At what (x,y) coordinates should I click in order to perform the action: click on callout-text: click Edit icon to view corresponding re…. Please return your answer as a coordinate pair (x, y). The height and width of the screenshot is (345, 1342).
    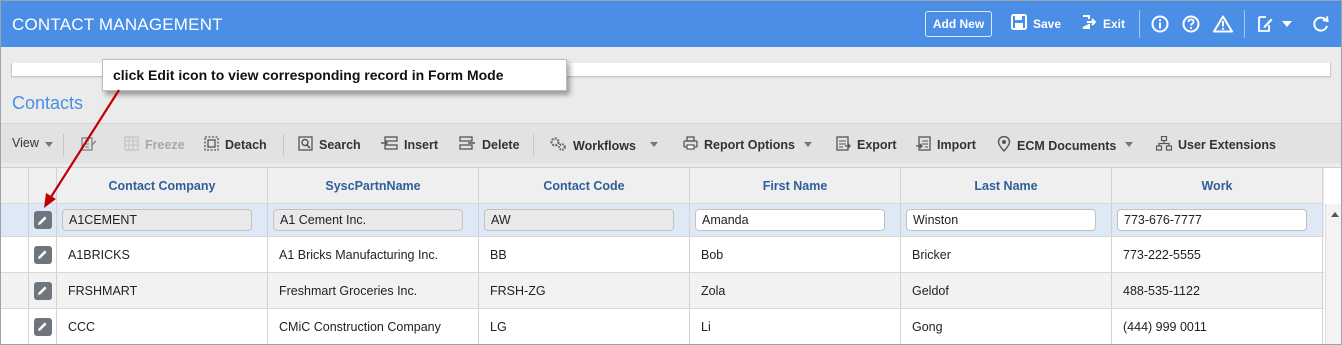
    Looking at the image, I should click on (308, 75).